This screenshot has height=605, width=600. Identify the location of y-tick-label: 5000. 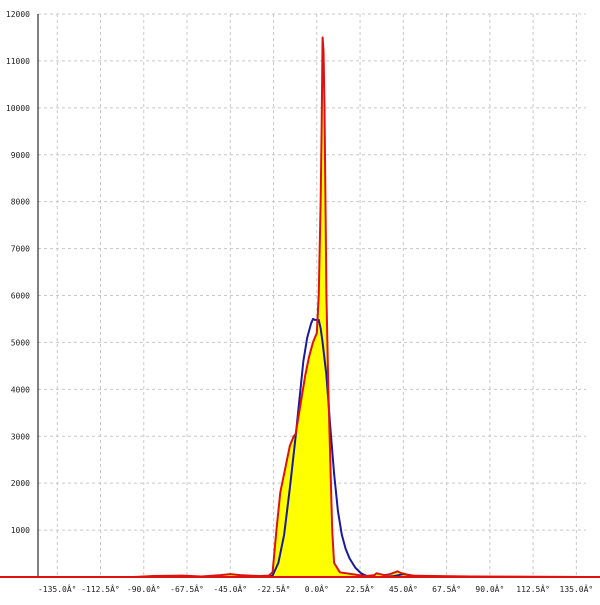
(20, 342).